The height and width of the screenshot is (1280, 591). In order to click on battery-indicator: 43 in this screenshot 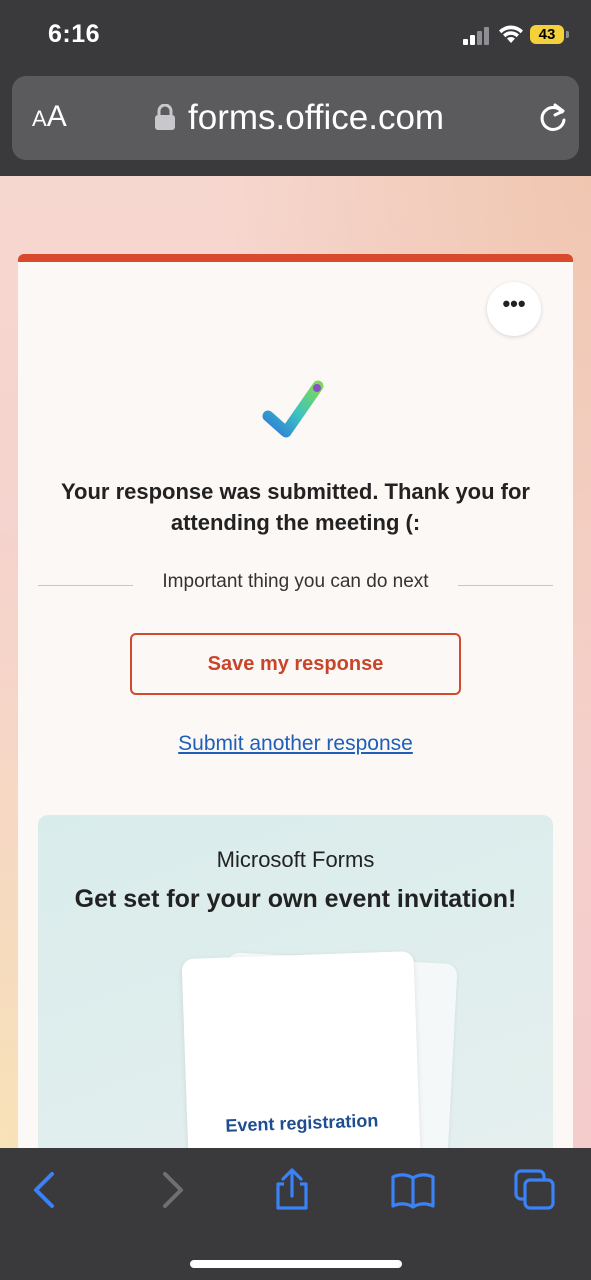, I will do `click(549, 34)`.